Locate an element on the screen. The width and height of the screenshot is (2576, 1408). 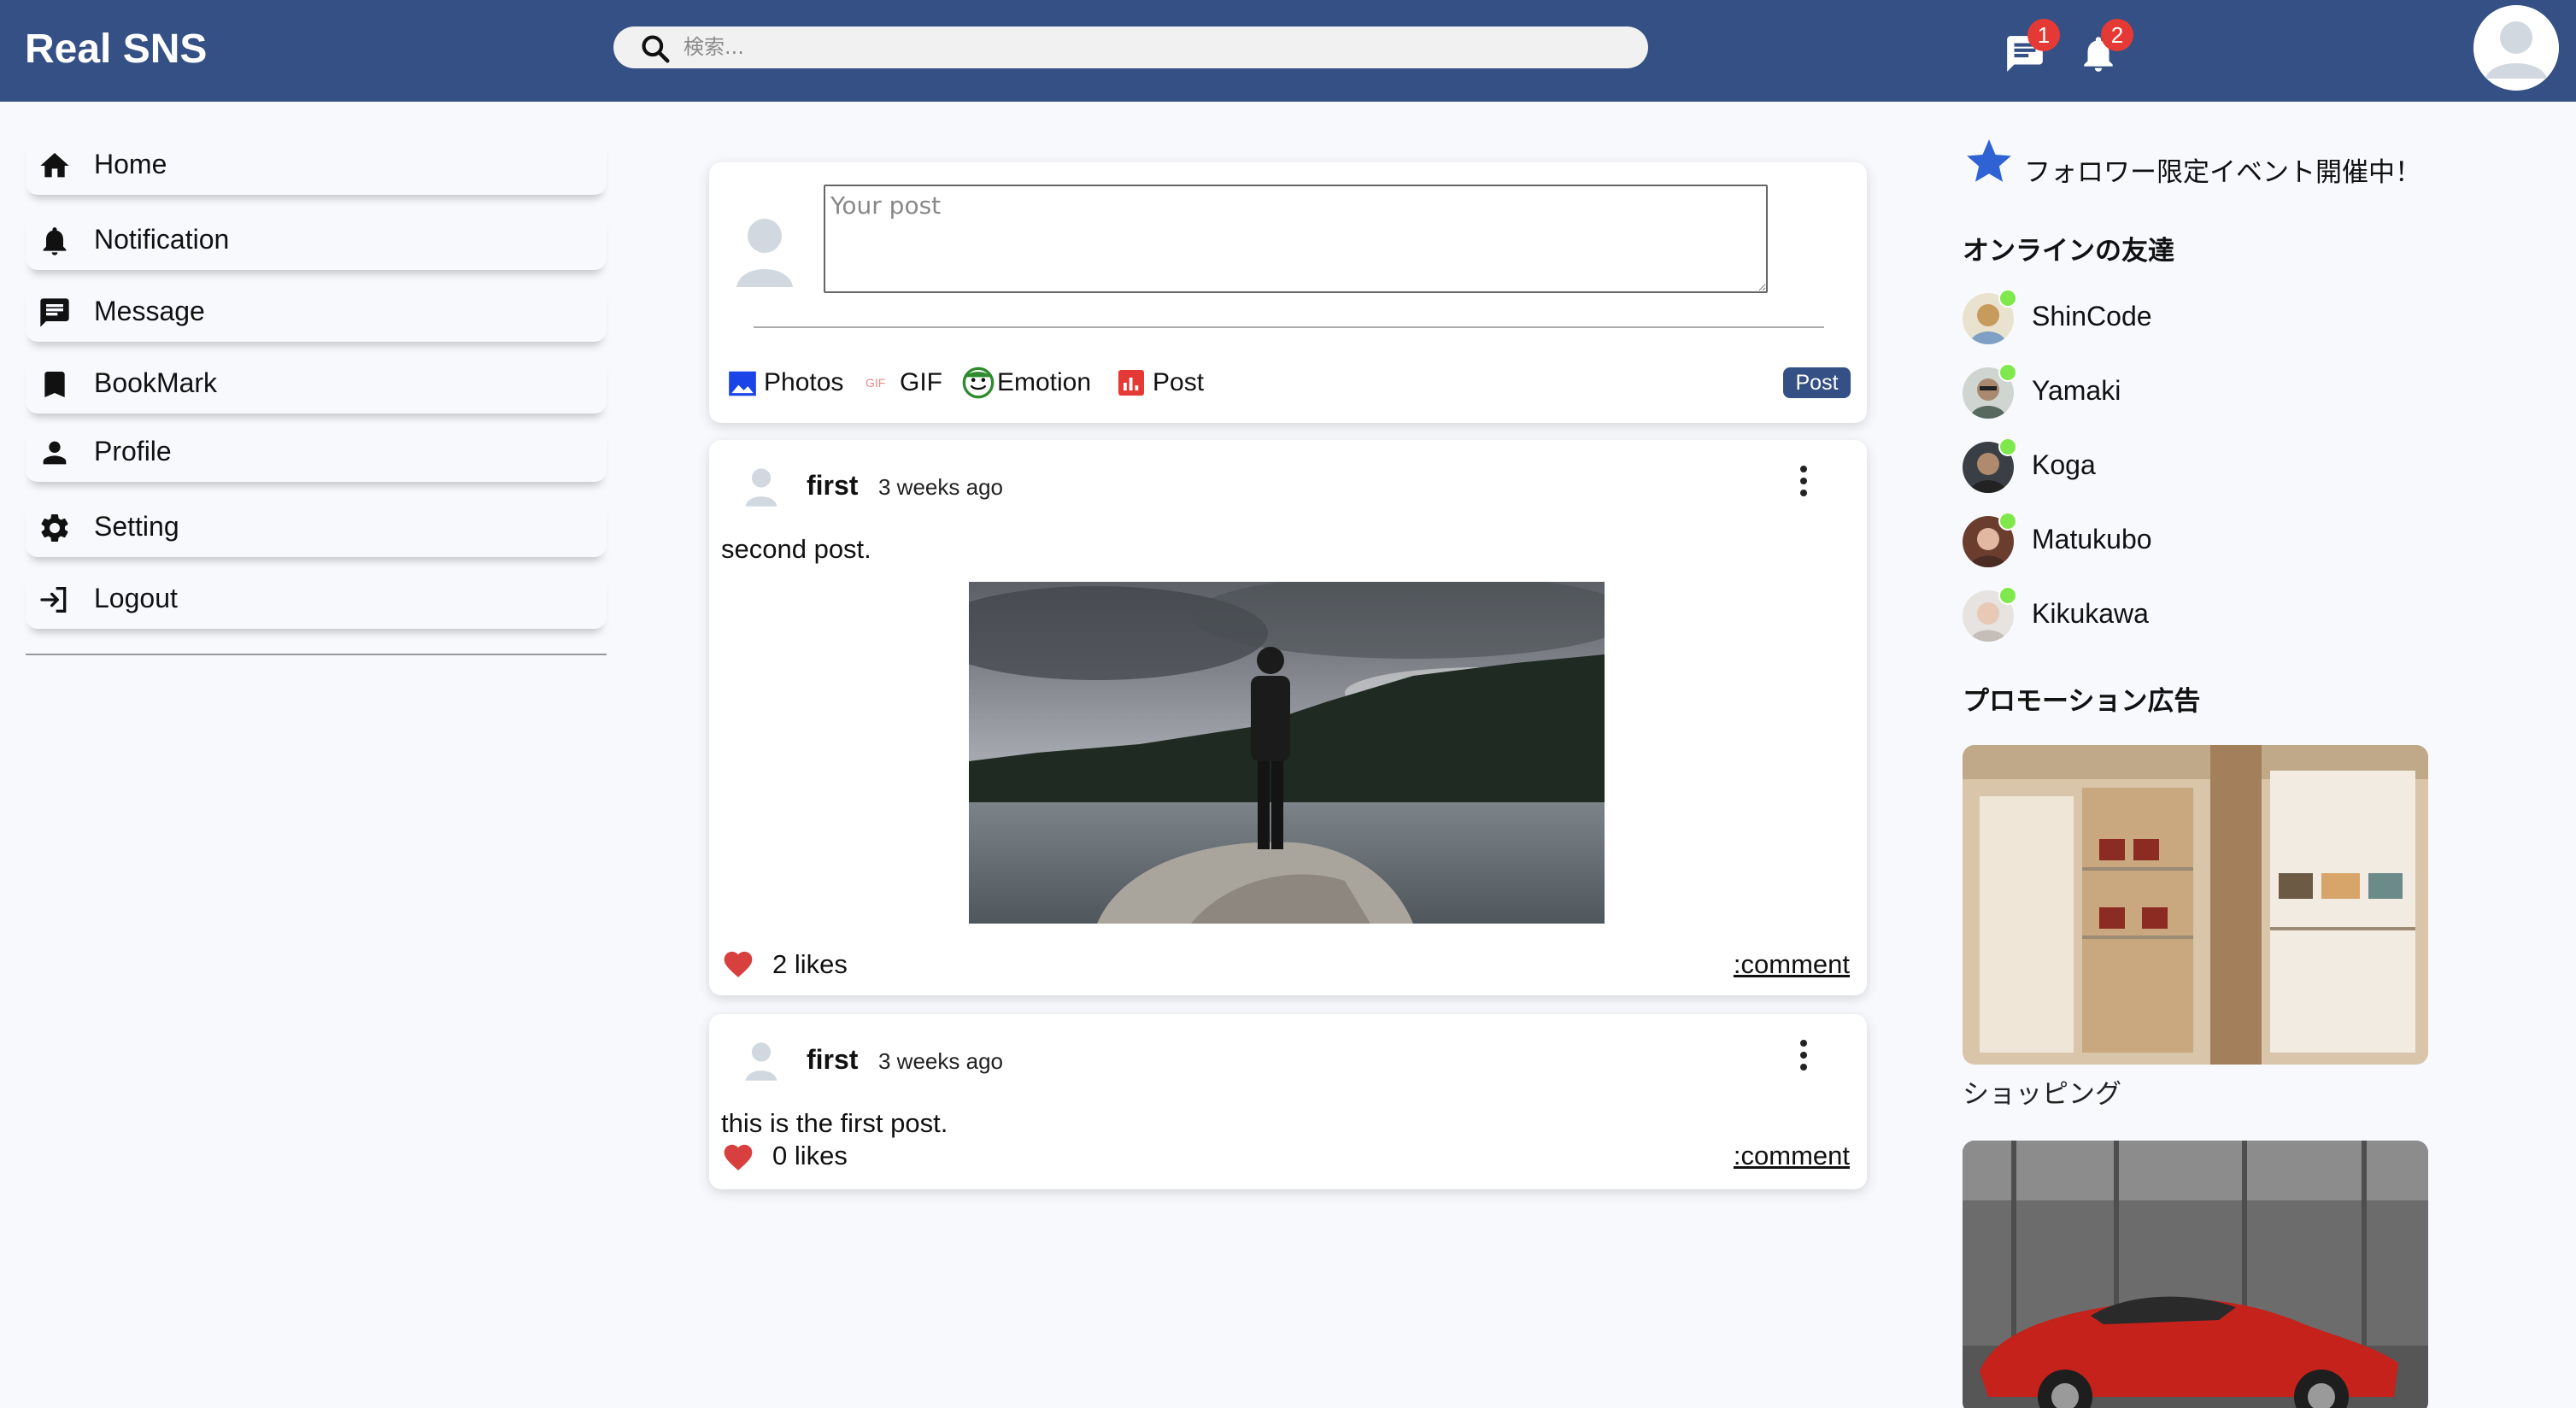
online-friends-title: オンラインの友達 is located at coordinates (2068, 251).